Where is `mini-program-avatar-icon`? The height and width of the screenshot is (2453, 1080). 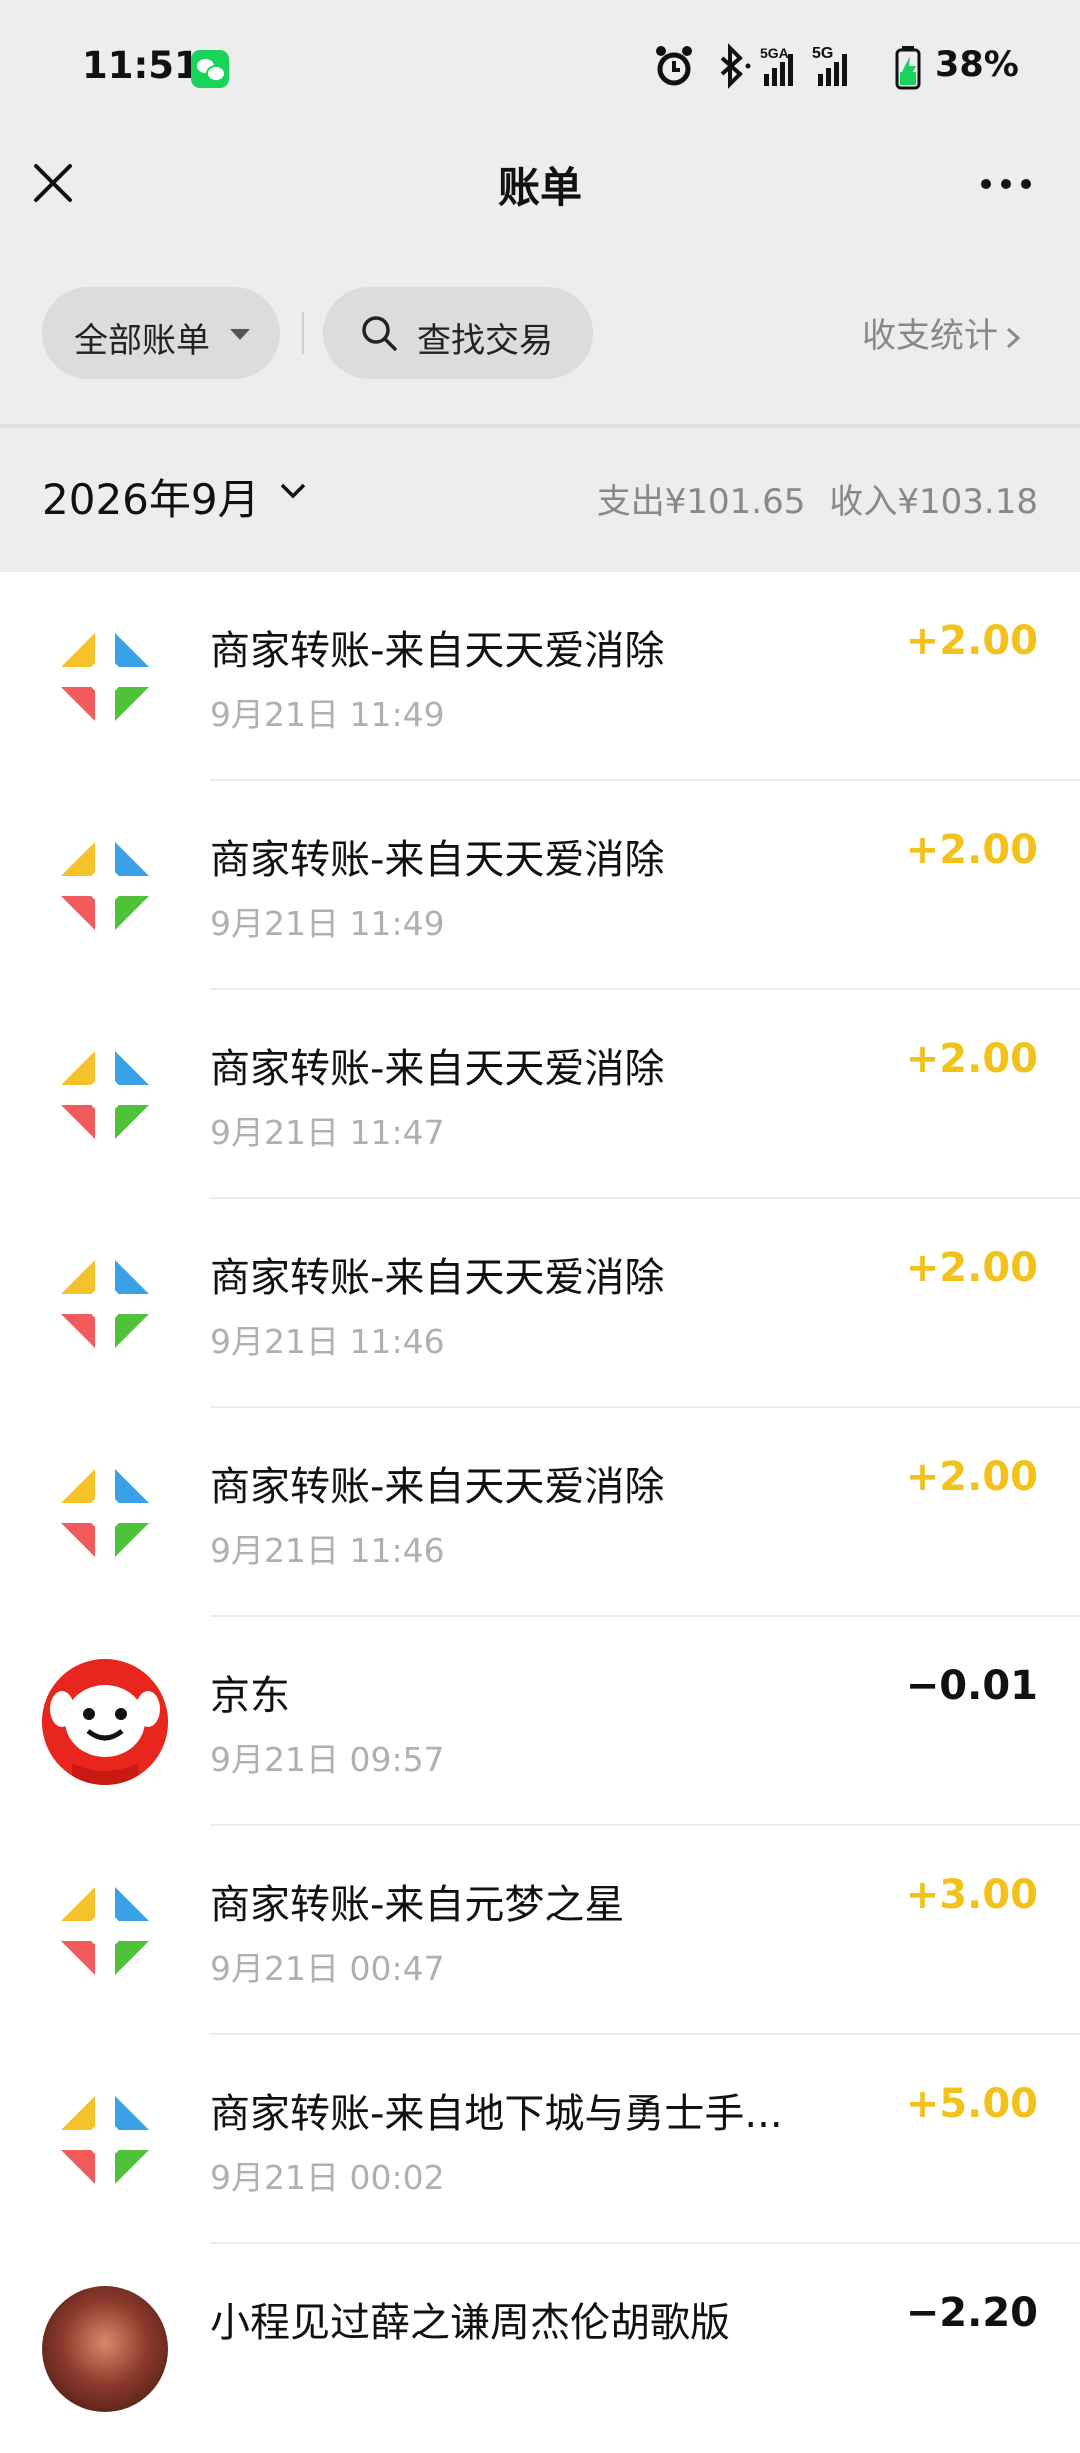
mini-program-avatar-icon is located at coordinates (105, 2349).